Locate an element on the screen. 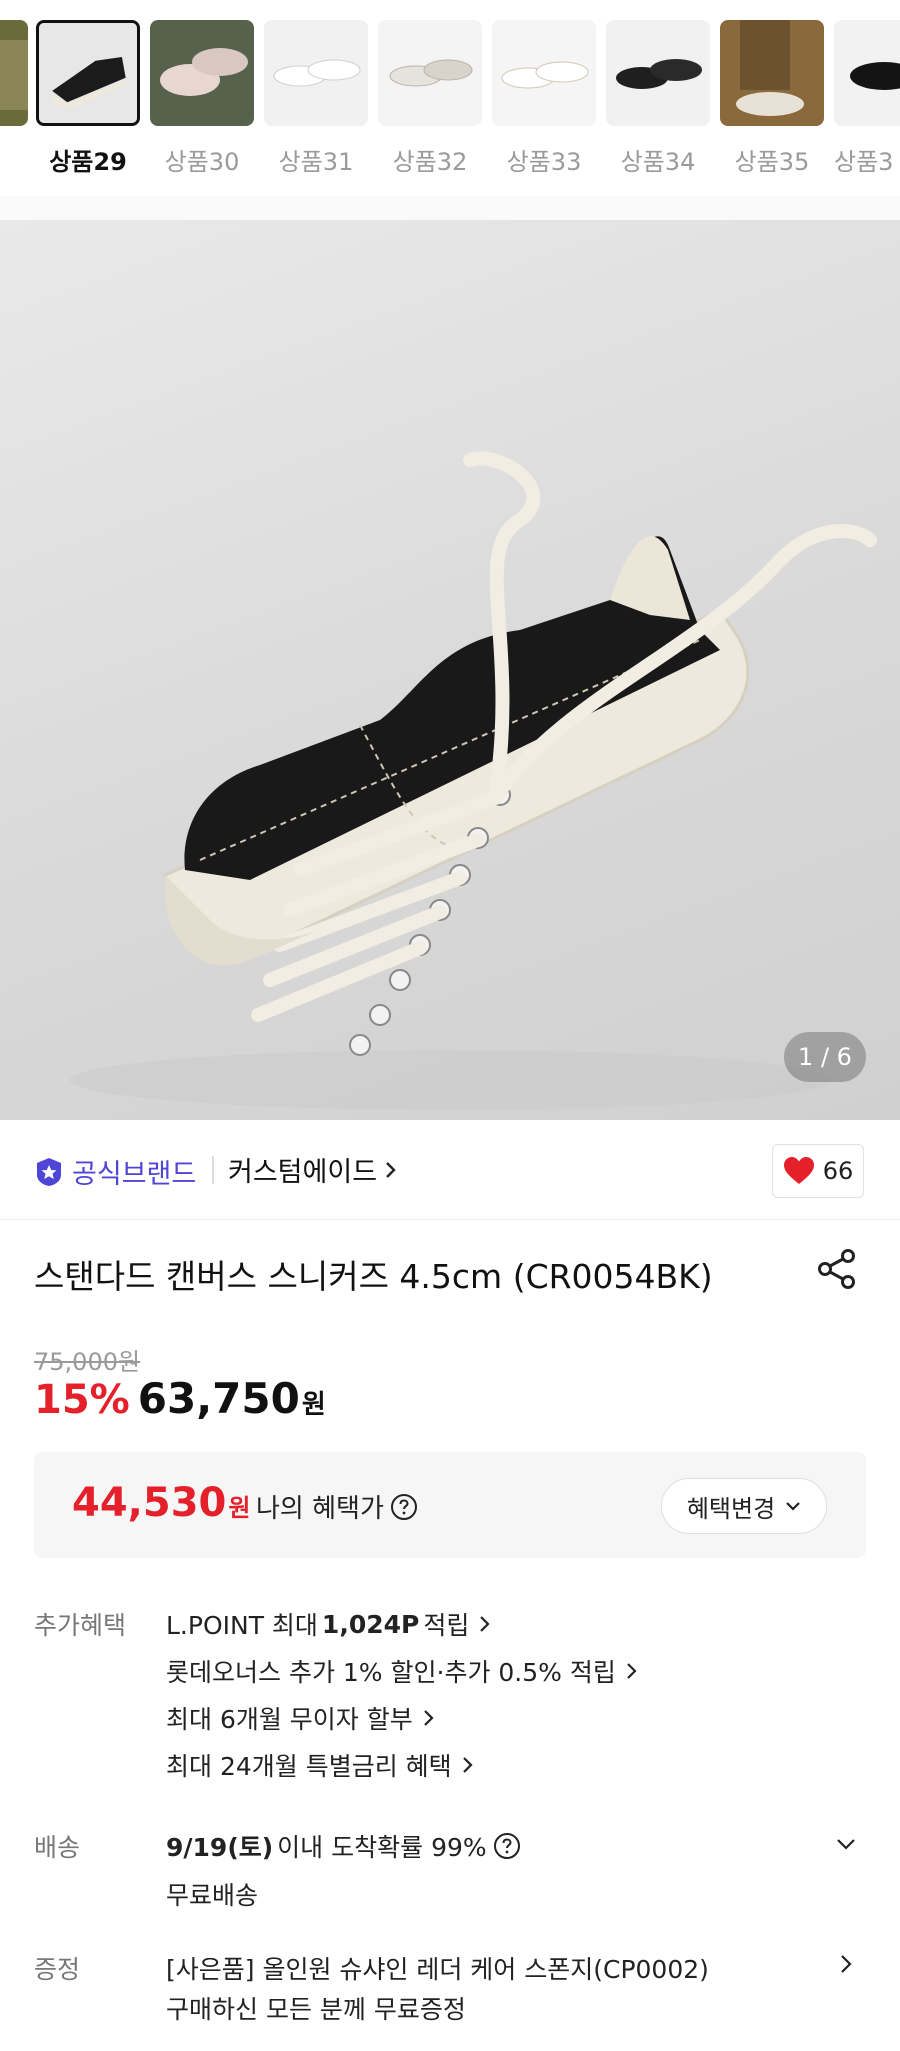 This screenshot has height=2051, width=900. chevron-down-icon is located at coordinates (793, 1506).